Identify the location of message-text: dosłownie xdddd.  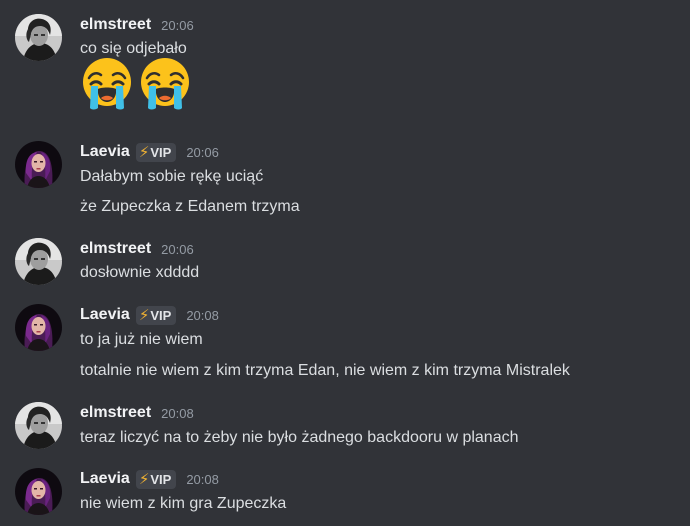
(140, 272).